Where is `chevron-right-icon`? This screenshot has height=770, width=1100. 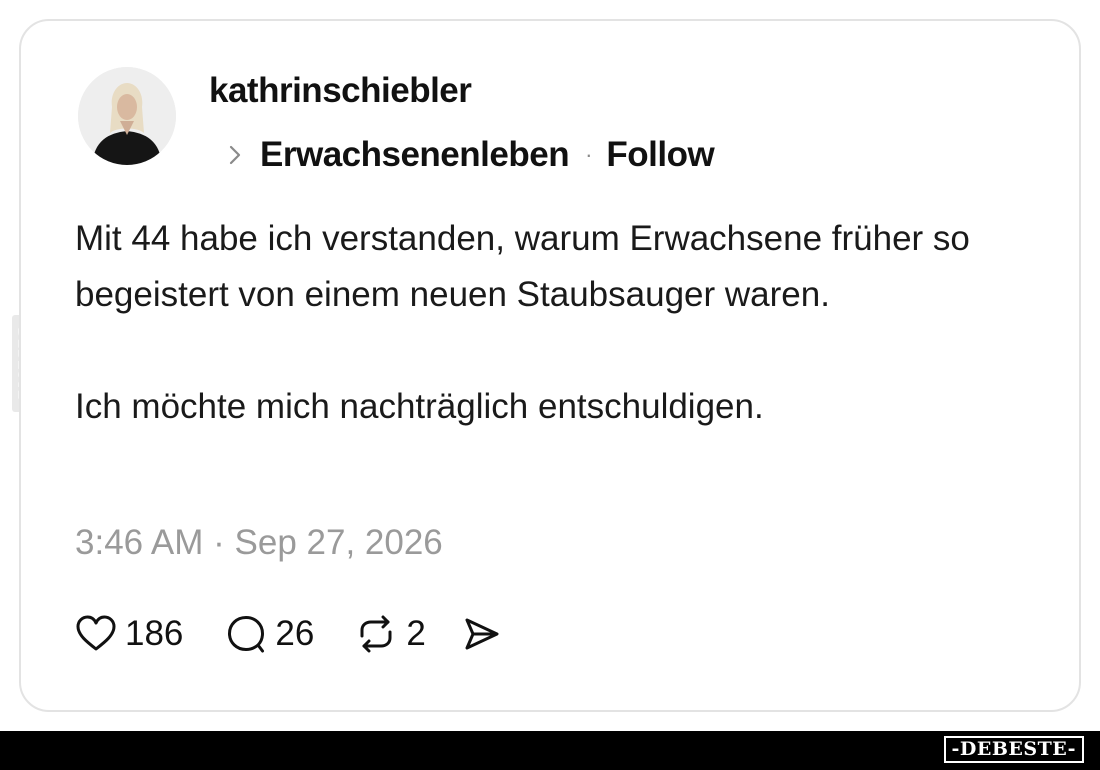
chevron-right-icon is located at coordinates (235, 155).